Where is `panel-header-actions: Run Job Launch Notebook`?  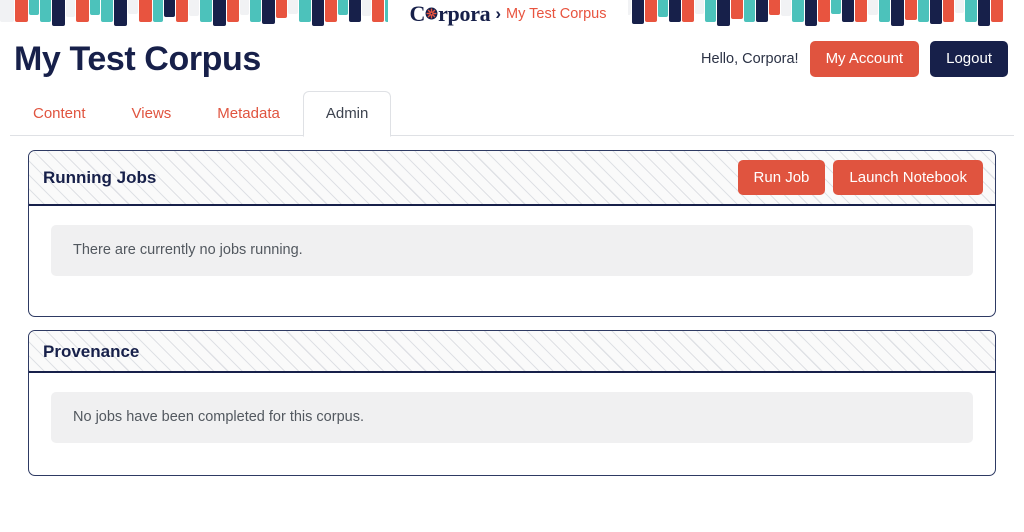 panel-header-actions: Run Job Launch Notebook is located at coordinates (860, 177).